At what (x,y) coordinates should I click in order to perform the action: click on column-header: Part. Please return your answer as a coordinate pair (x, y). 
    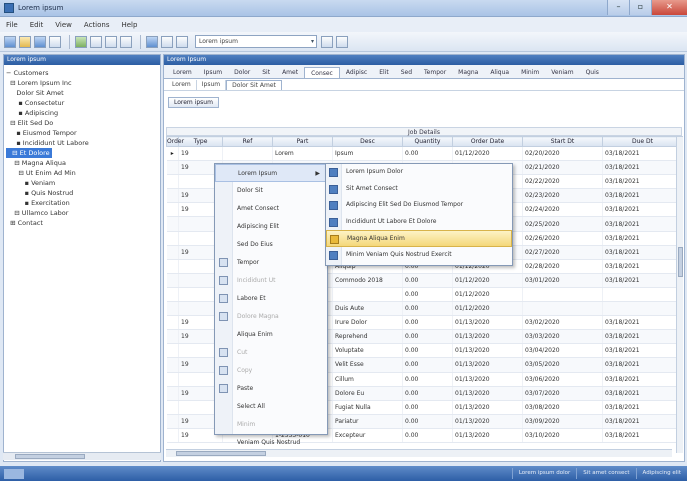
    Looking at the image, I should click on (302, 141).